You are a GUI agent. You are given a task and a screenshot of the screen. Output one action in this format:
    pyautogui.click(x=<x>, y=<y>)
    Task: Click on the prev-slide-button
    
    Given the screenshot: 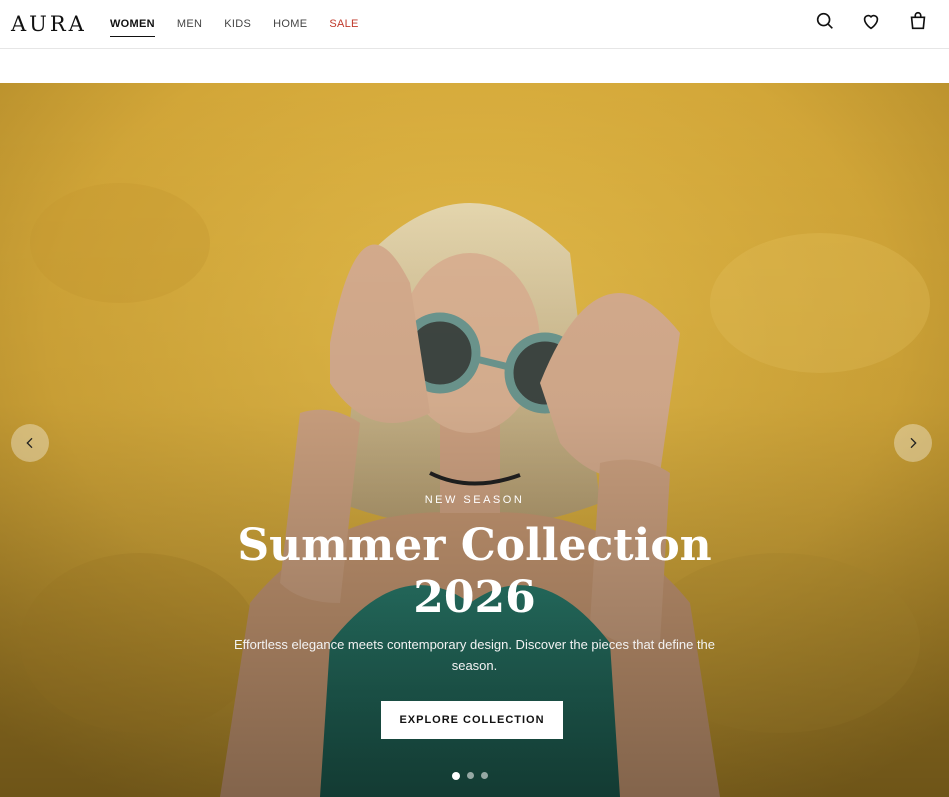 What is the action you would take?
    pyautogui.click(x=30, y=443)
    